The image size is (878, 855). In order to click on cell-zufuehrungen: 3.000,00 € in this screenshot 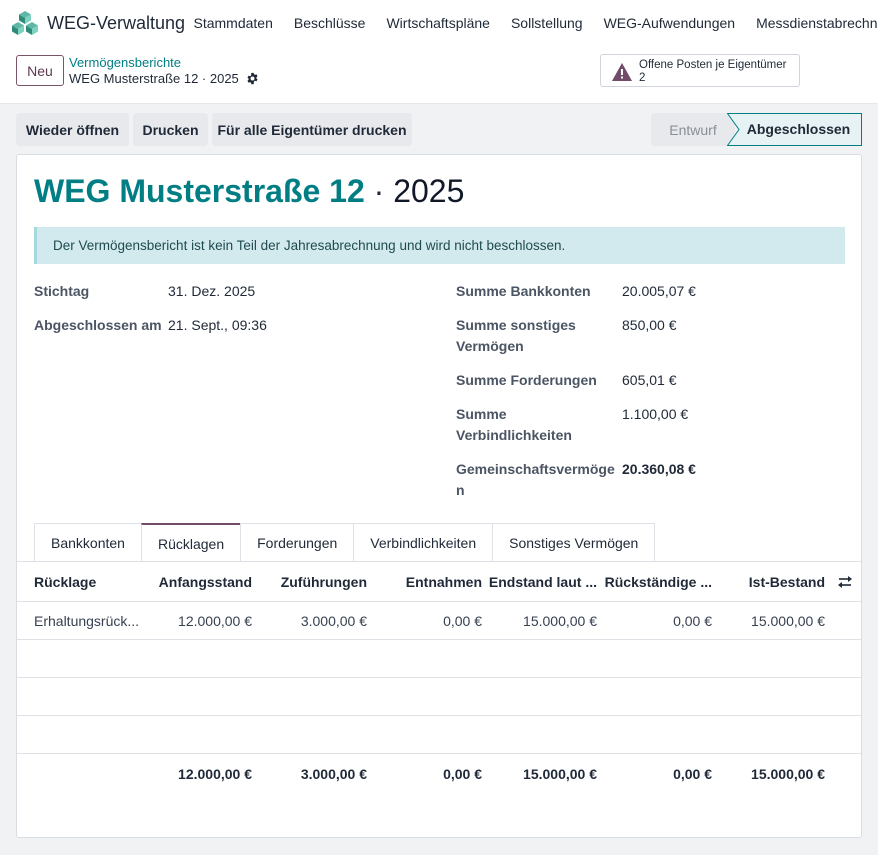, I will do `click(333, 621)`.